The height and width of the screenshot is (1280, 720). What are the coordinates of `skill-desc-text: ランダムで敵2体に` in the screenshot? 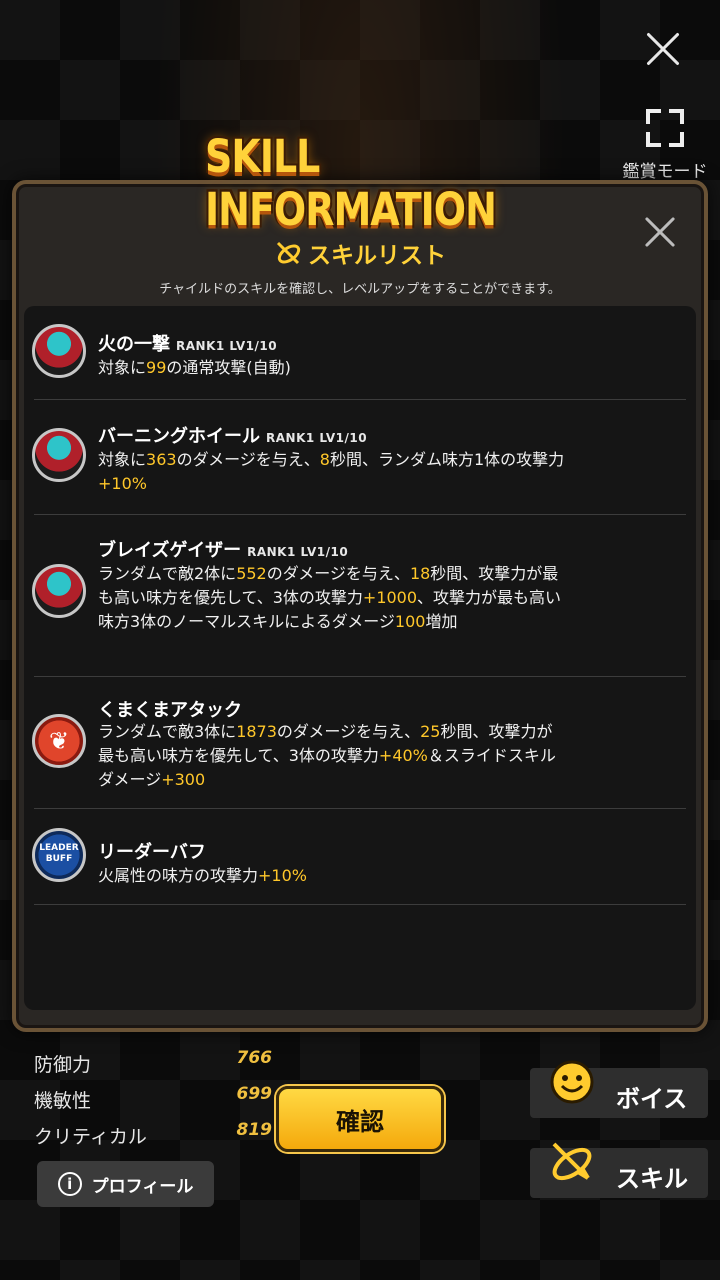 It's located at (167, 573).